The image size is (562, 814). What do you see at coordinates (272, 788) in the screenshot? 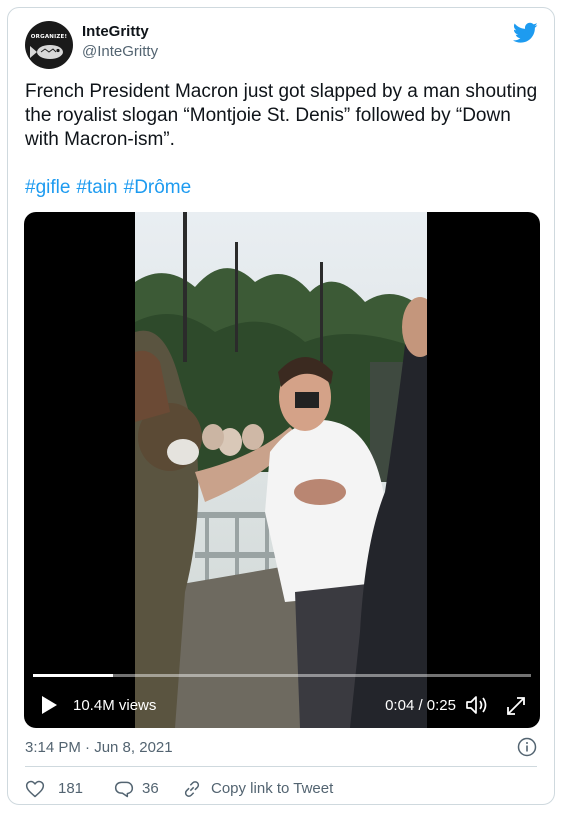
I see `copy-link-label: Copy link to Tweet` at bounding box center [272, 788].